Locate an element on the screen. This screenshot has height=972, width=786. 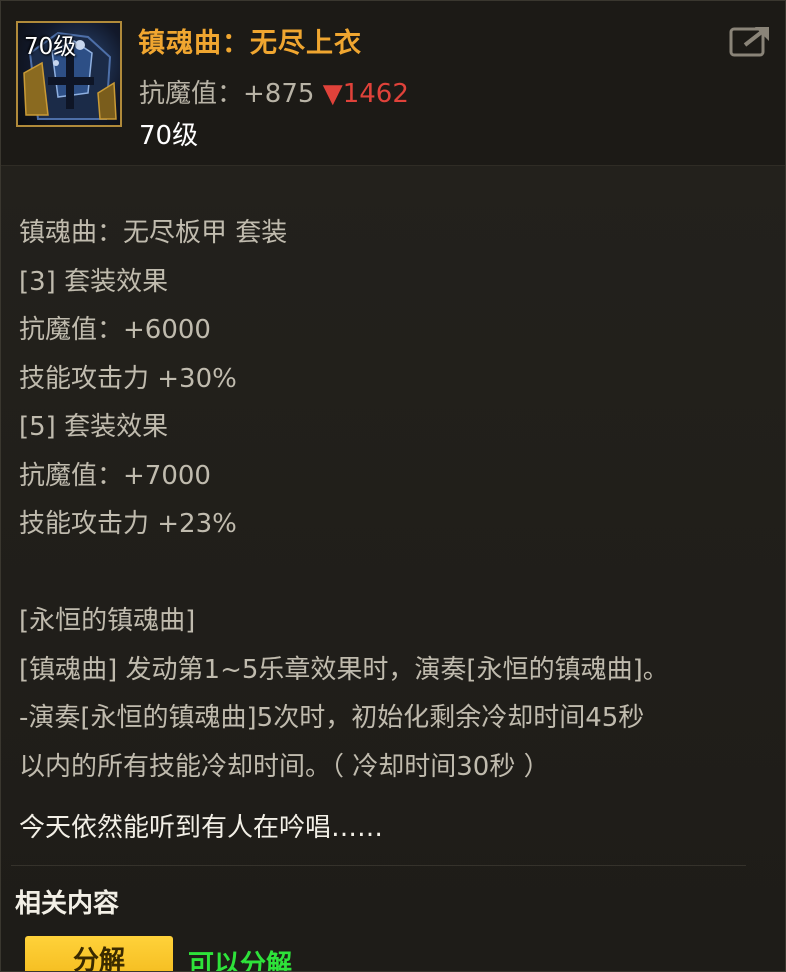
description-line: 镇魂曲：无尽板甲 套装 is located at coordinates (153, 233).